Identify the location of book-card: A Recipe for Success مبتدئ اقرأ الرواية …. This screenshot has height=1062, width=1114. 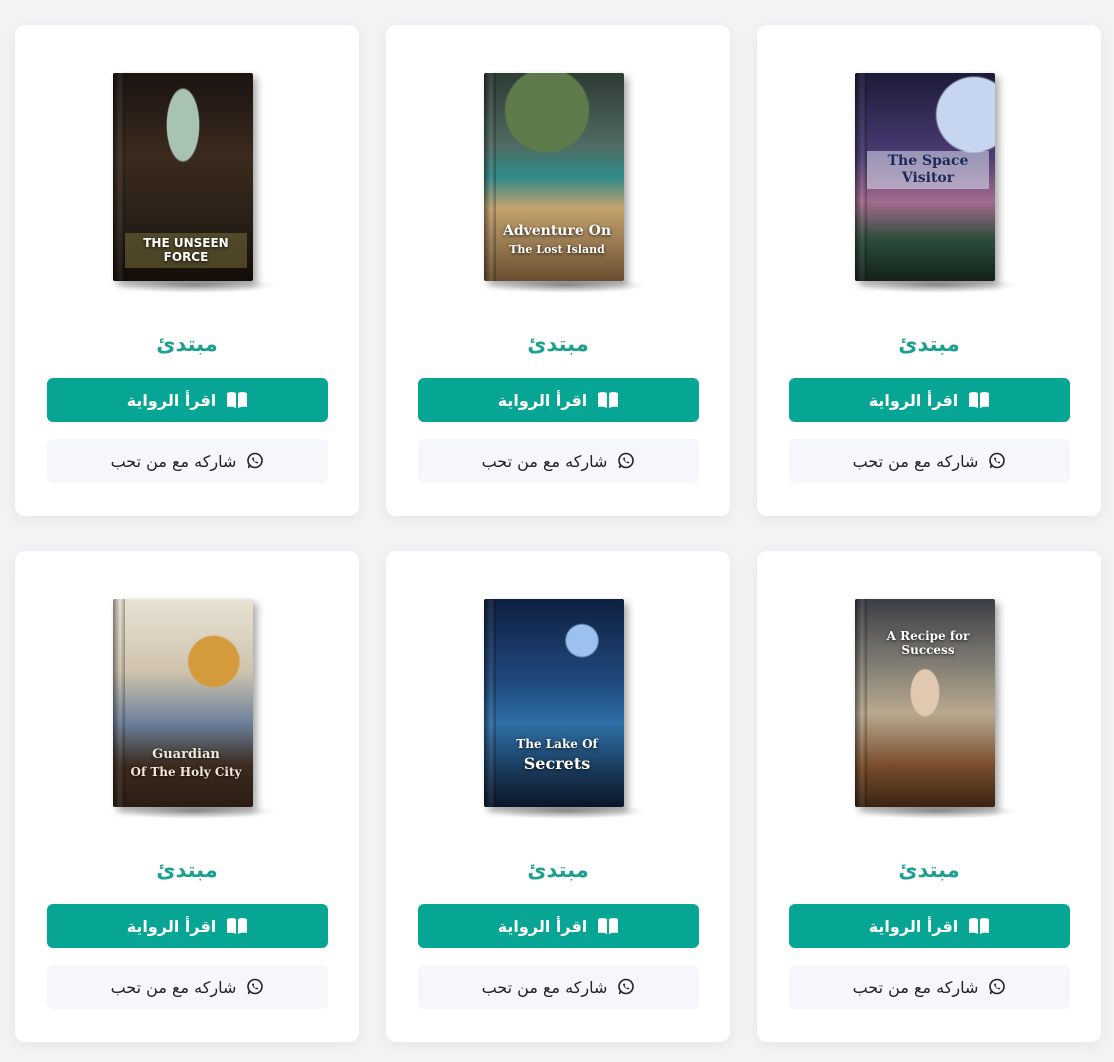
(929, 796).